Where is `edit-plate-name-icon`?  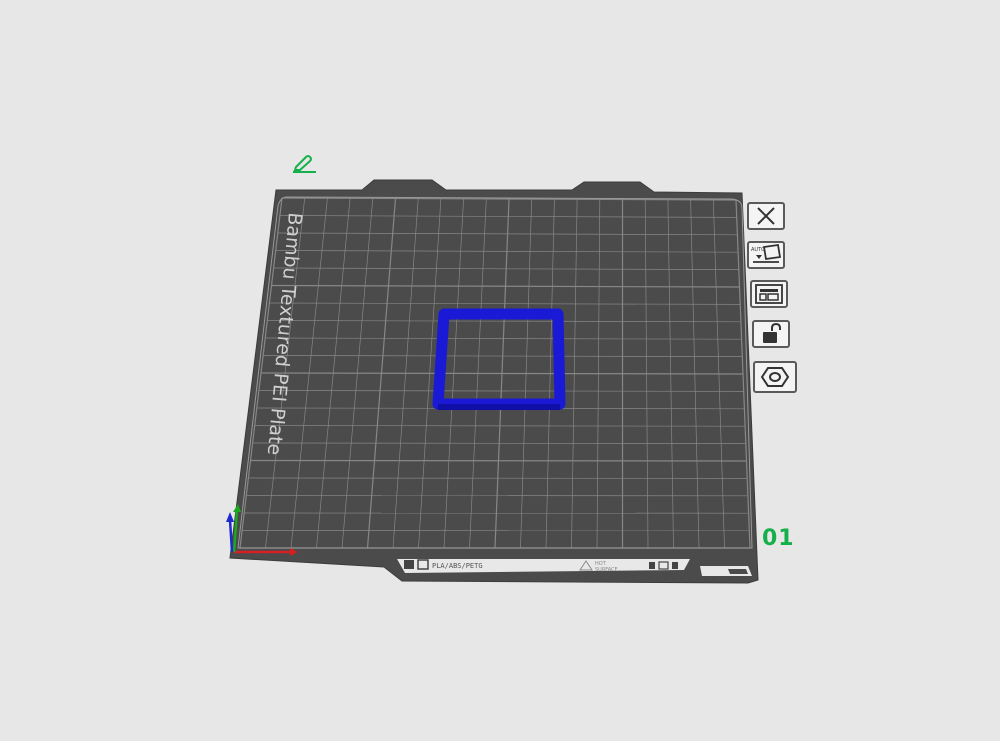
edit-plate-name-icon is located at coordinates (305, 163).